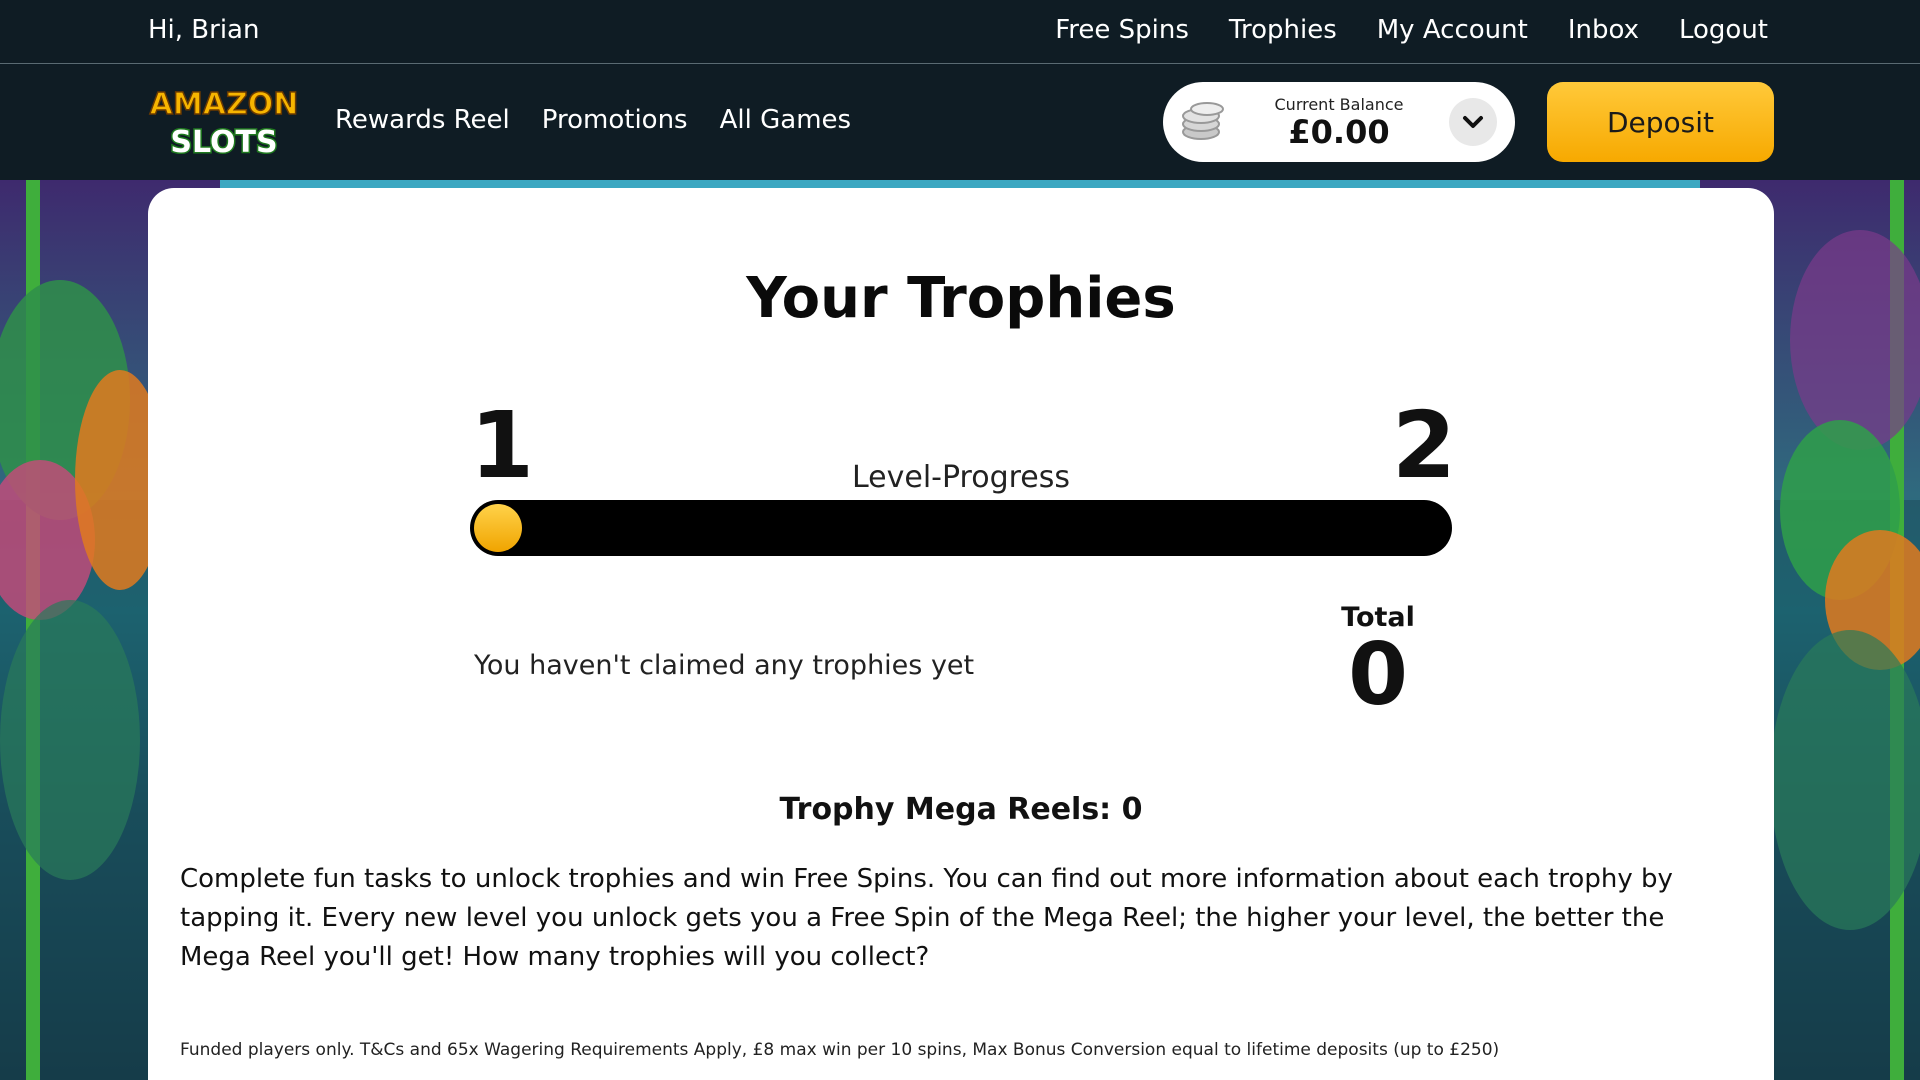 This screenshot has width=1920, height=1080. I want to click on site-logo: AMAZON SLOTS, so click(224, 122).